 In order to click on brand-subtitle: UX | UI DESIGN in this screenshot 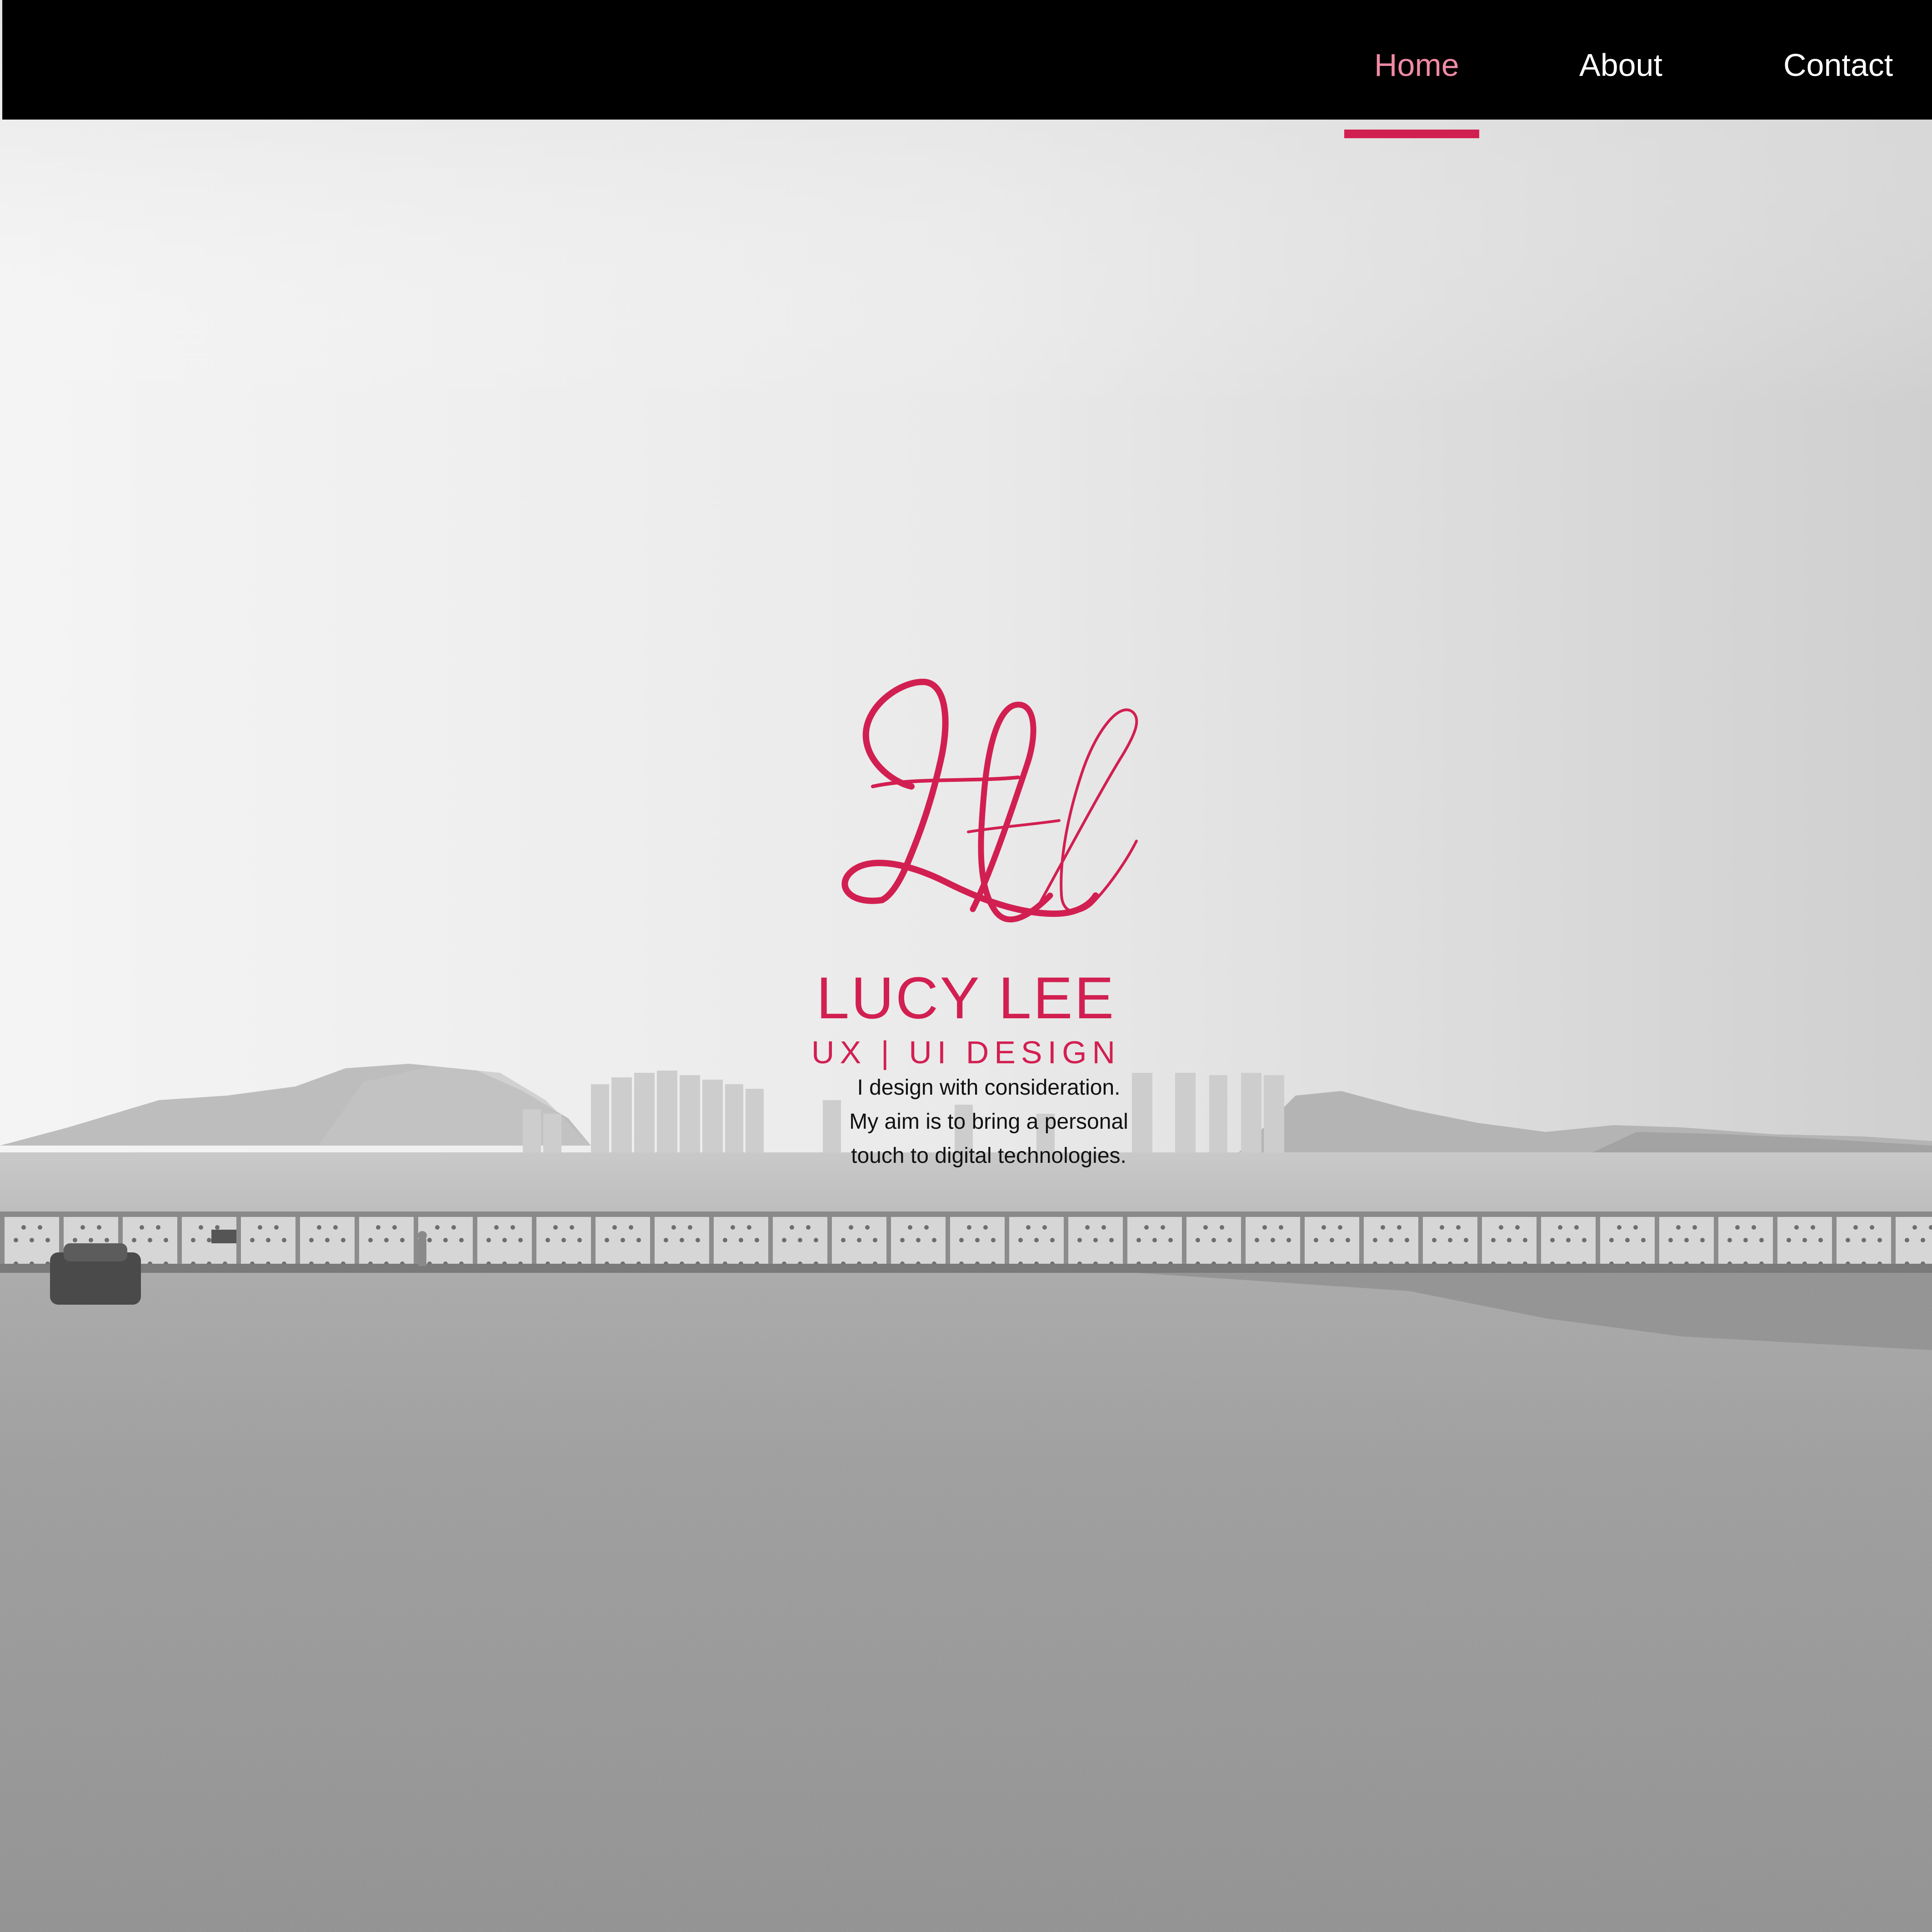, I will do `click(966, 1052)`.